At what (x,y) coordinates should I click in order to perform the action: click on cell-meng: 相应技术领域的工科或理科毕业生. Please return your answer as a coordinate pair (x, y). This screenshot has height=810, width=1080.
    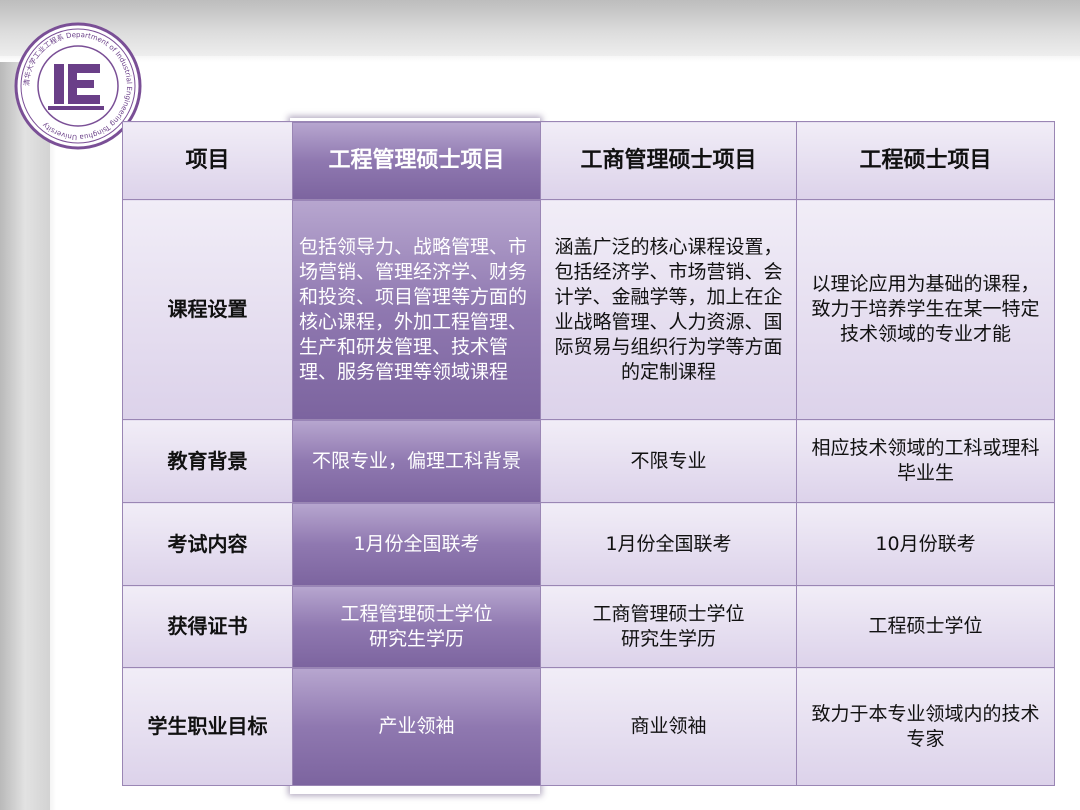
    Looking at the image, I should click on (925, 461).